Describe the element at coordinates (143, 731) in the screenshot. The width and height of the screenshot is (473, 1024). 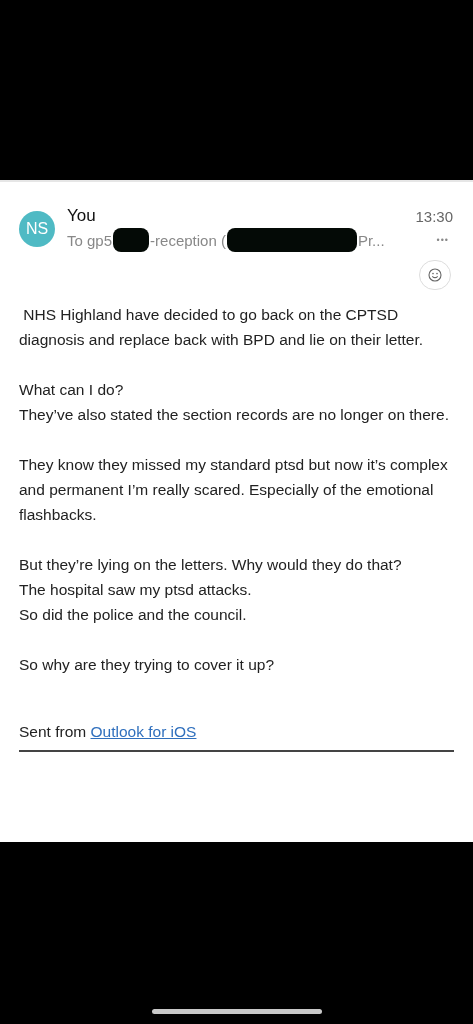
I see `outlook-link: Outlook for iOS` at that location.